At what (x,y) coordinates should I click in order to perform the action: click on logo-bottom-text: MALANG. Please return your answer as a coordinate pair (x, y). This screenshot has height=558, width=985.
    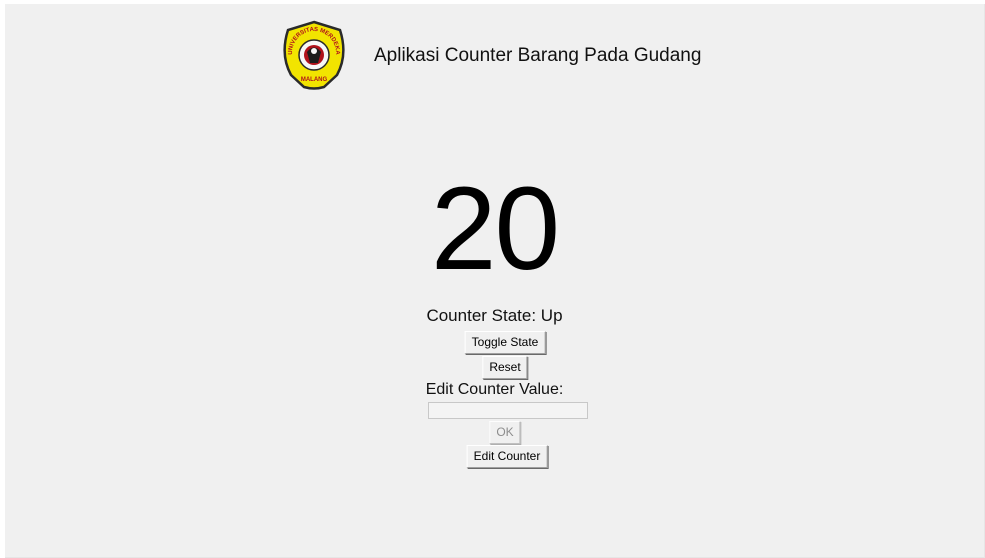
    Looking at the image, I should click on (314, 80).